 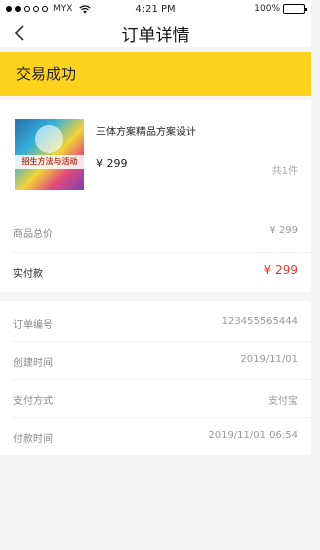 I want to click on paid-amount-row: 实付款 ¥ 299, so click(x=155, y=272).